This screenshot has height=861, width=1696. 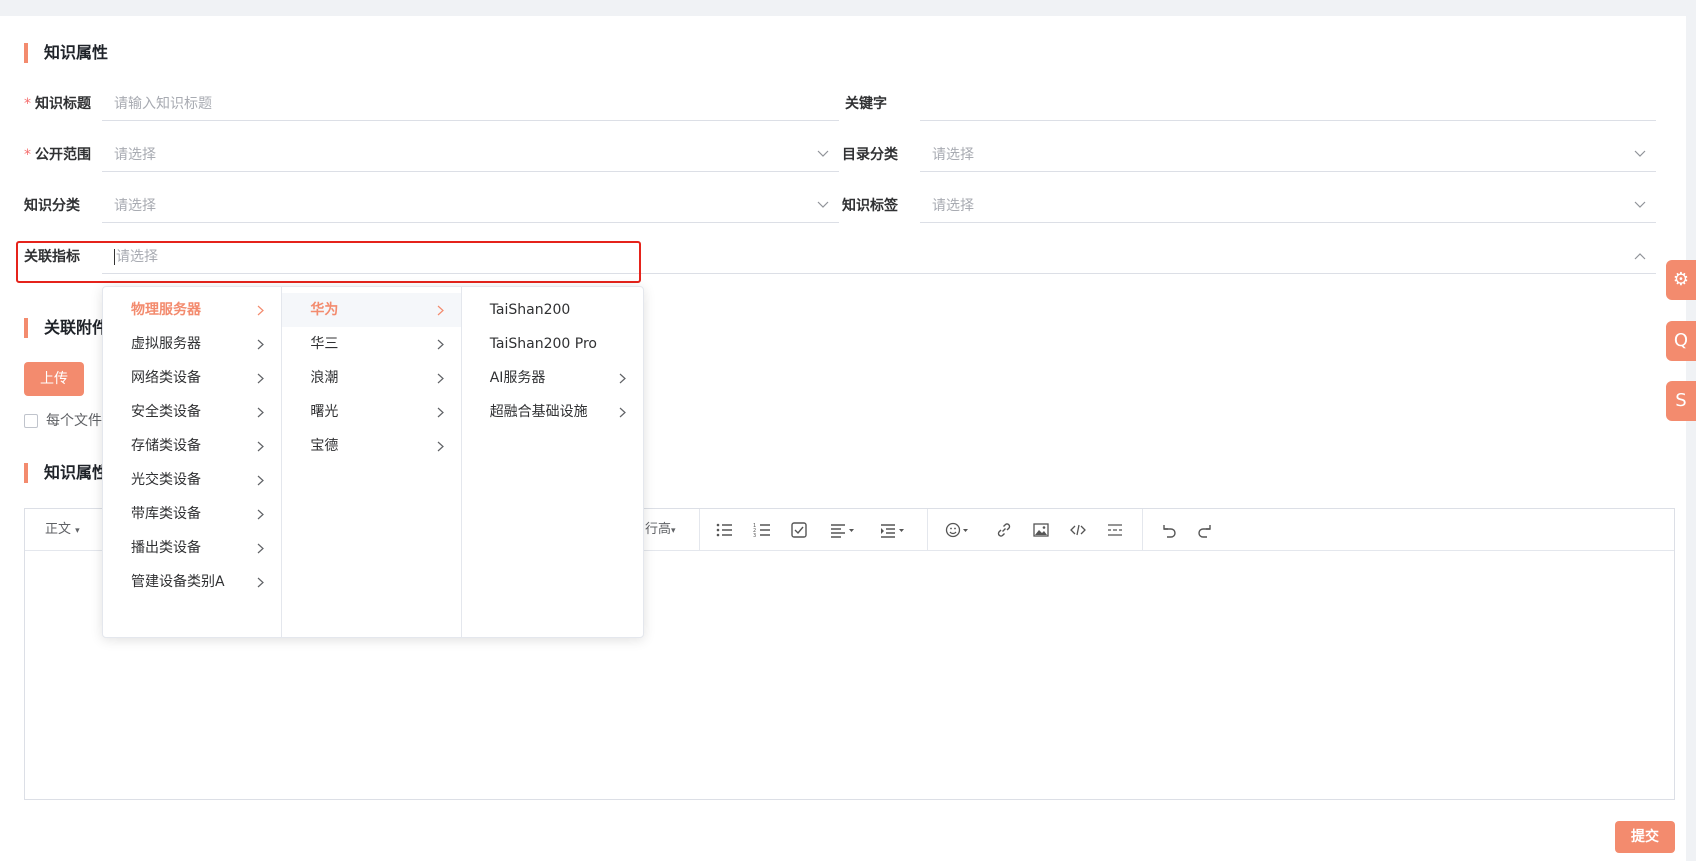 I want to click on catalog-select: 请选择, so click(x=1288, y=155).